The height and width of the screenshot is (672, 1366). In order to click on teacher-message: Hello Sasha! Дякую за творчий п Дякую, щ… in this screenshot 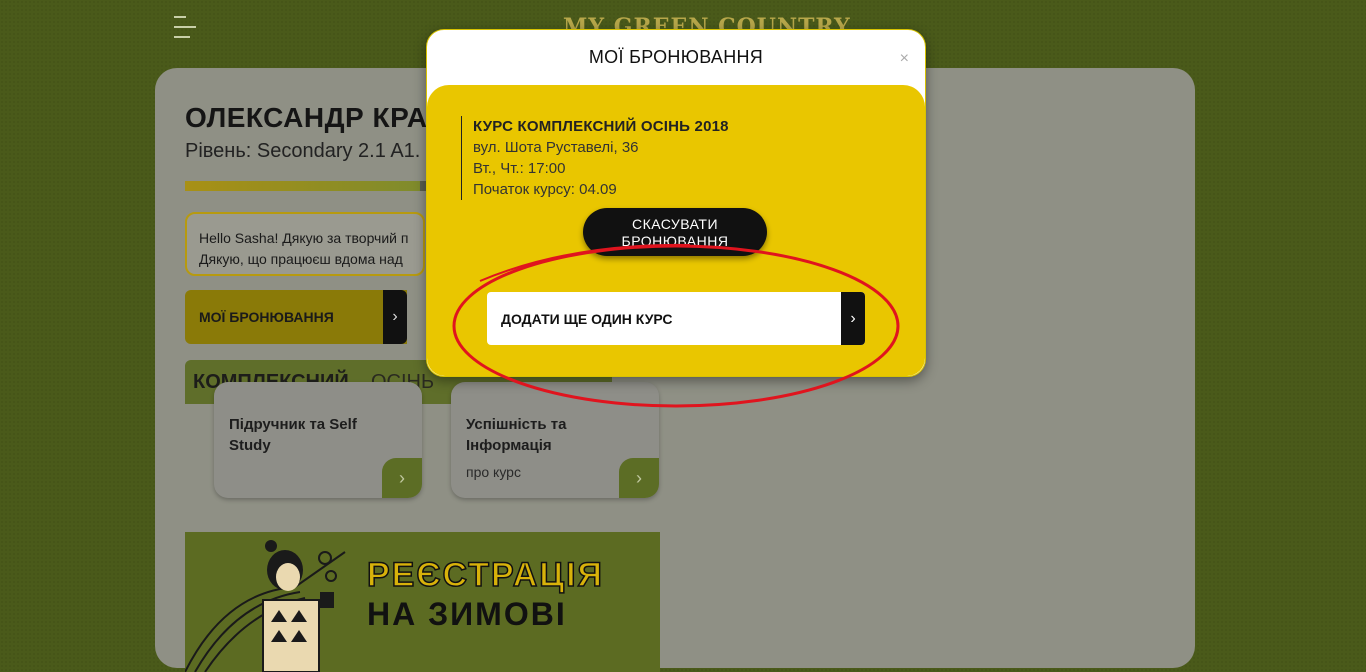, I will do `click(305, 244)`.